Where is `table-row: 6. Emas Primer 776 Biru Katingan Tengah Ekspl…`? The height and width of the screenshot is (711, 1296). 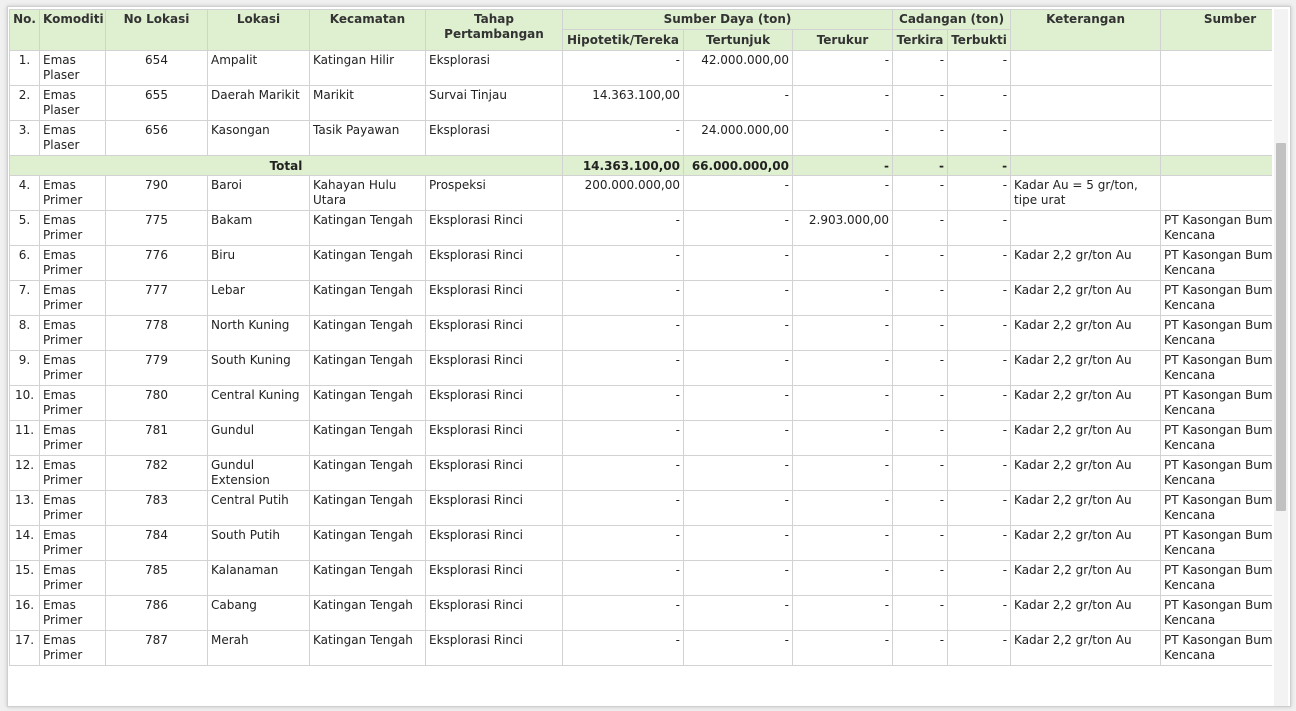 table-row: 6. Emas Primer 776 Biru Katingan Tengah Ekspl… is located at coordinates (640, 263).